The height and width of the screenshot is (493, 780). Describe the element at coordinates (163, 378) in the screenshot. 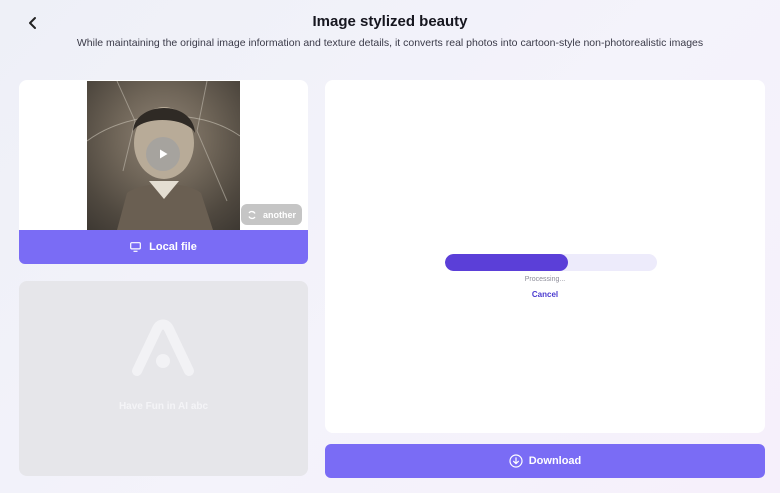

I see `placeholder-card: Have Fun in AI abc` at that location.